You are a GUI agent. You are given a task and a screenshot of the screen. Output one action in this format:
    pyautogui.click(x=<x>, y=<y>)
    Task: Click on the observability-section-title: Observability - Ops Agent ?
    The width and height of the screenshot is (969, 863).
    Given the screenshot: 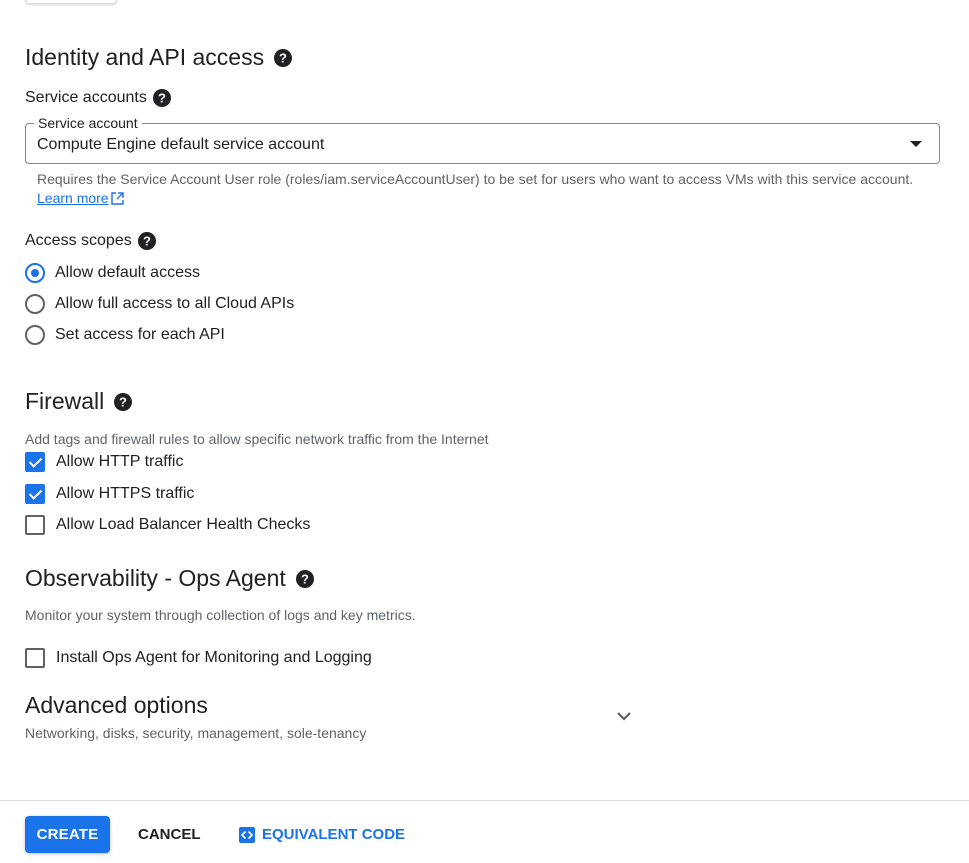 What is the action you would take?
    pyautogui.click(x=169, y=578)
    